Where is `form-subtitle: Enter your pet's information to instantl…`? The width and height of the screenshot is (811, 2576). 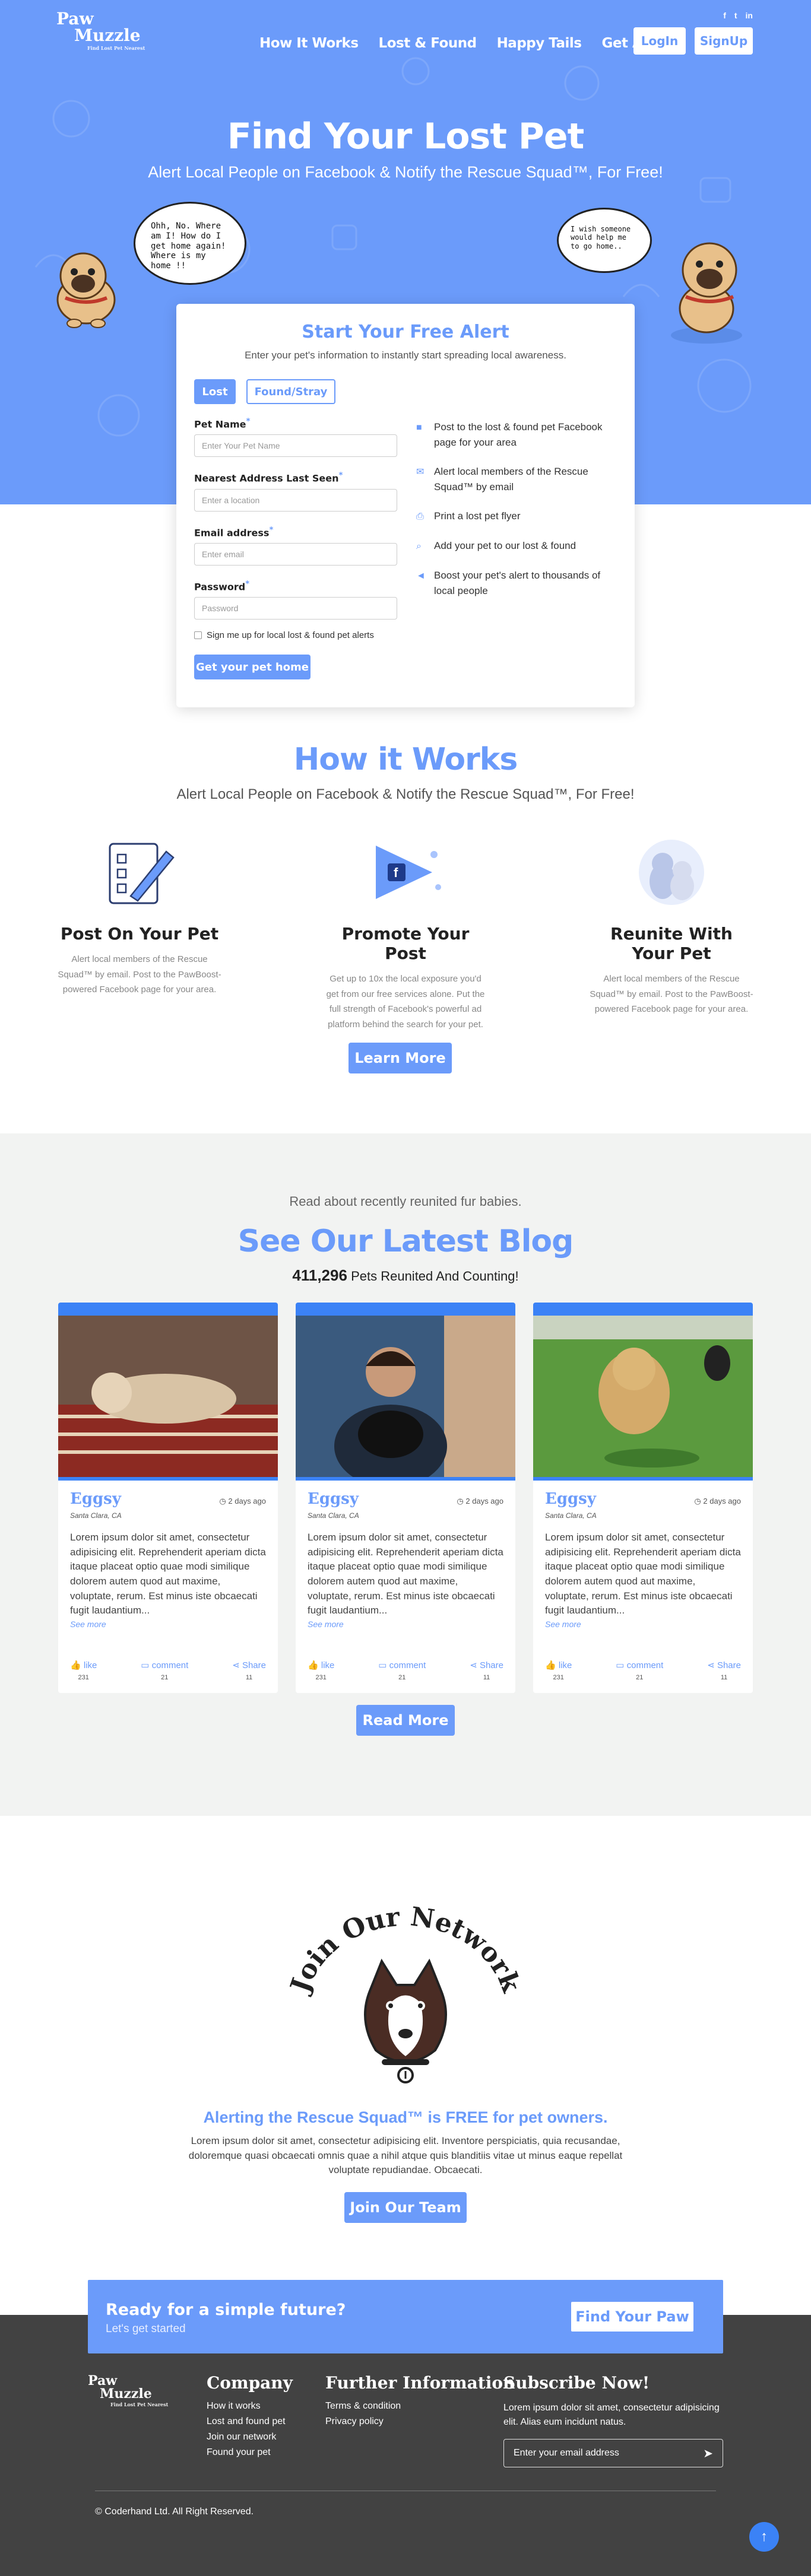 form-subtitle: Enter your pet's information to instantl… is located at coordinates (405, 355).